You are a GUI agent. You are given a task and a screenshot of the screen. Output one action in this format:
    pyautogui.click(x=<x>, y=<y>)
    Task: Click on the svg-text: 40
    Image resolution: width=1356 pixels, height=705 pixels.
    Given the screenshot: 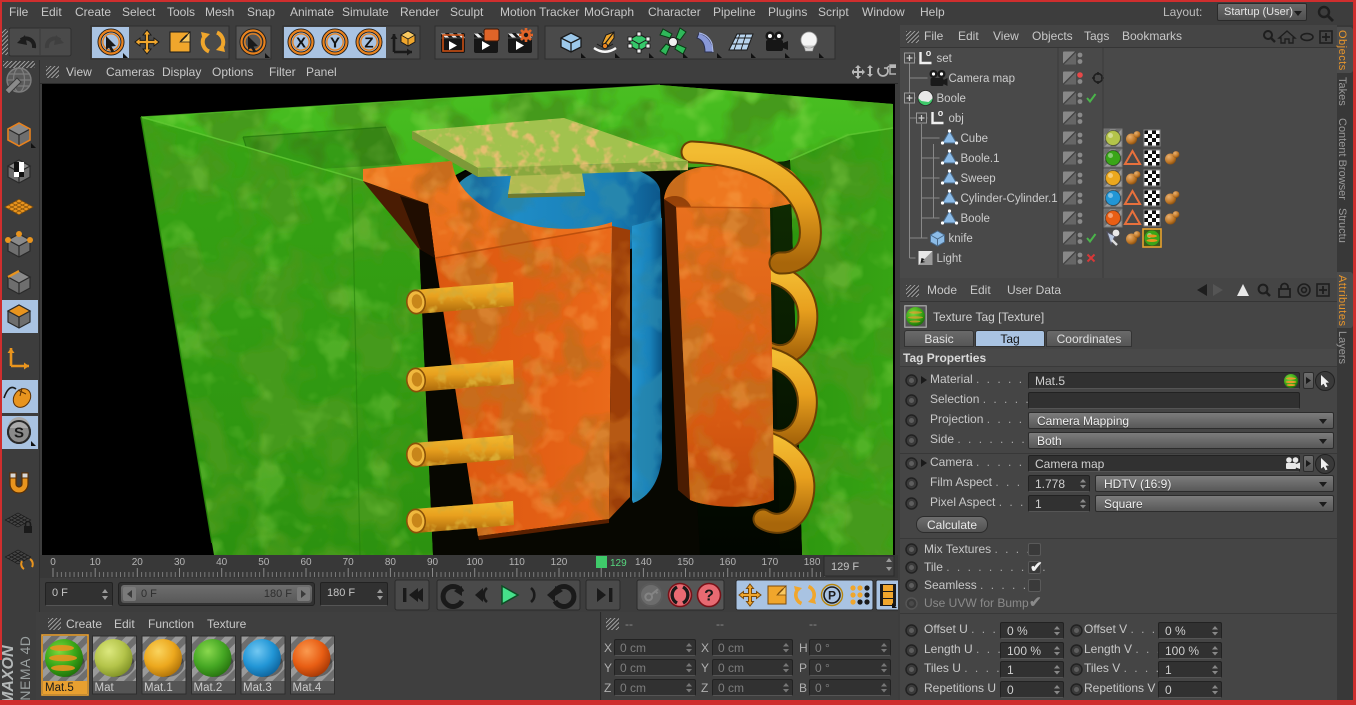 What is the action you would take?
    pyautogui.click(x=222, y=562)
    